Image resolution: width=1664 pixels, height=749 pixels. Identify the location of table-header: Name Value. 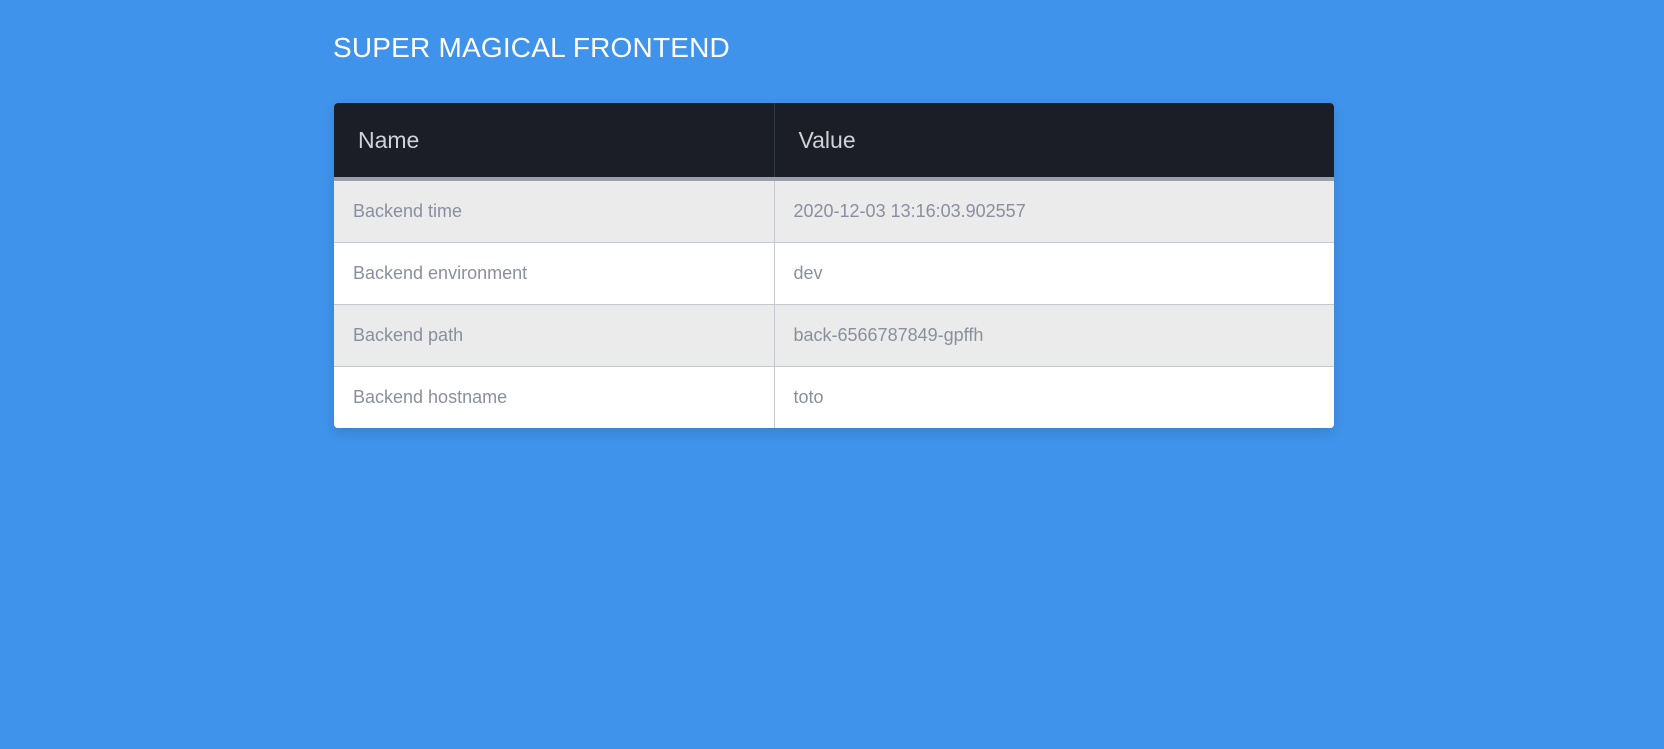
(834, 142).